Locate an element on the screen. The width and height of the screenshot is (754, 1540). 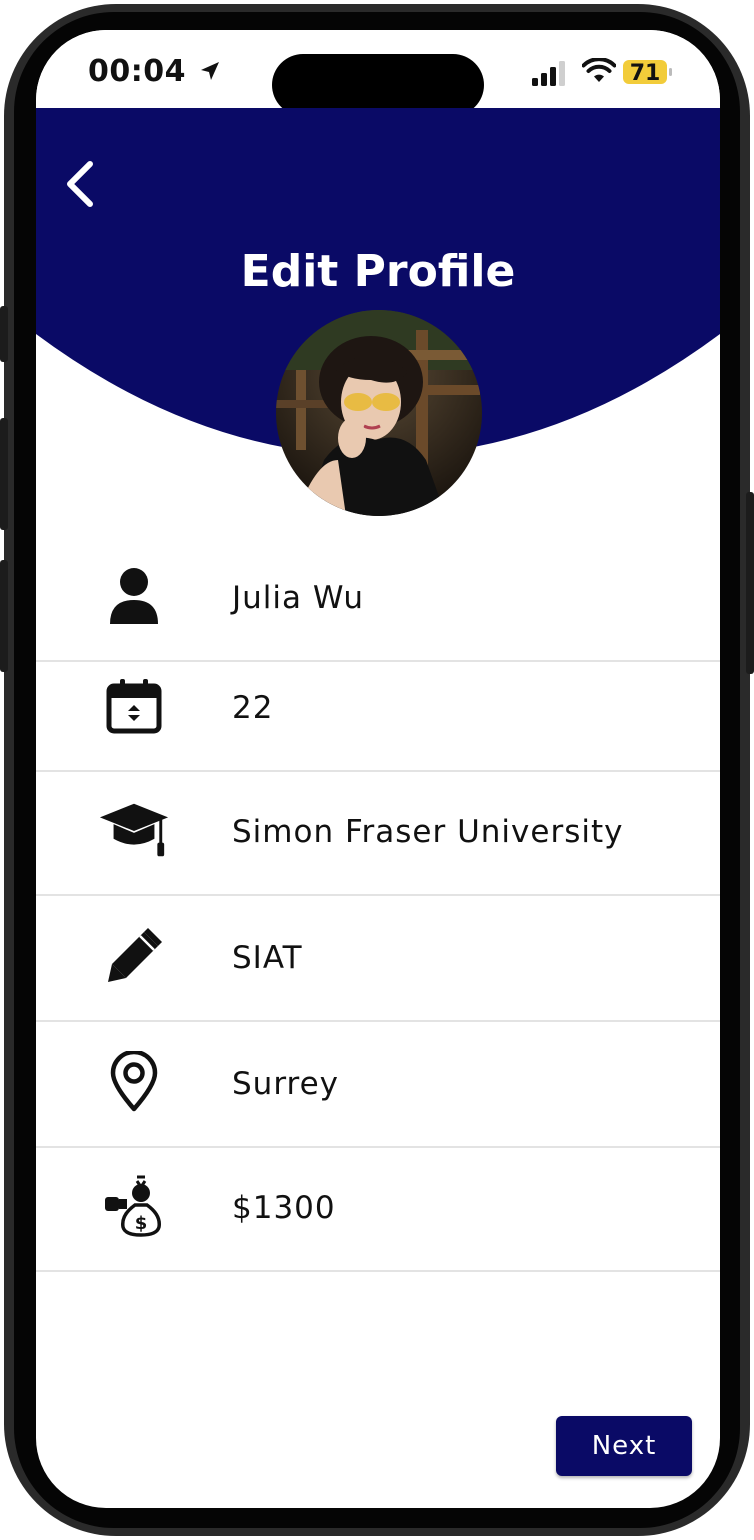
name-value: Julia Wu is located at coordinates (298, 598).